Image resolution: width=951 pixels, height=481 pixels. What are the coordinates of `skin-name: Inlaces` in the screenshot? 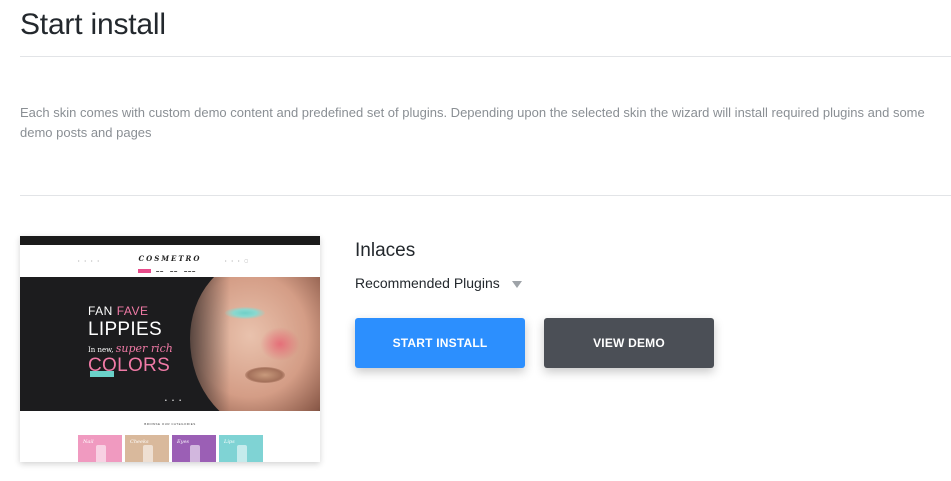 It's located at (385, 250).